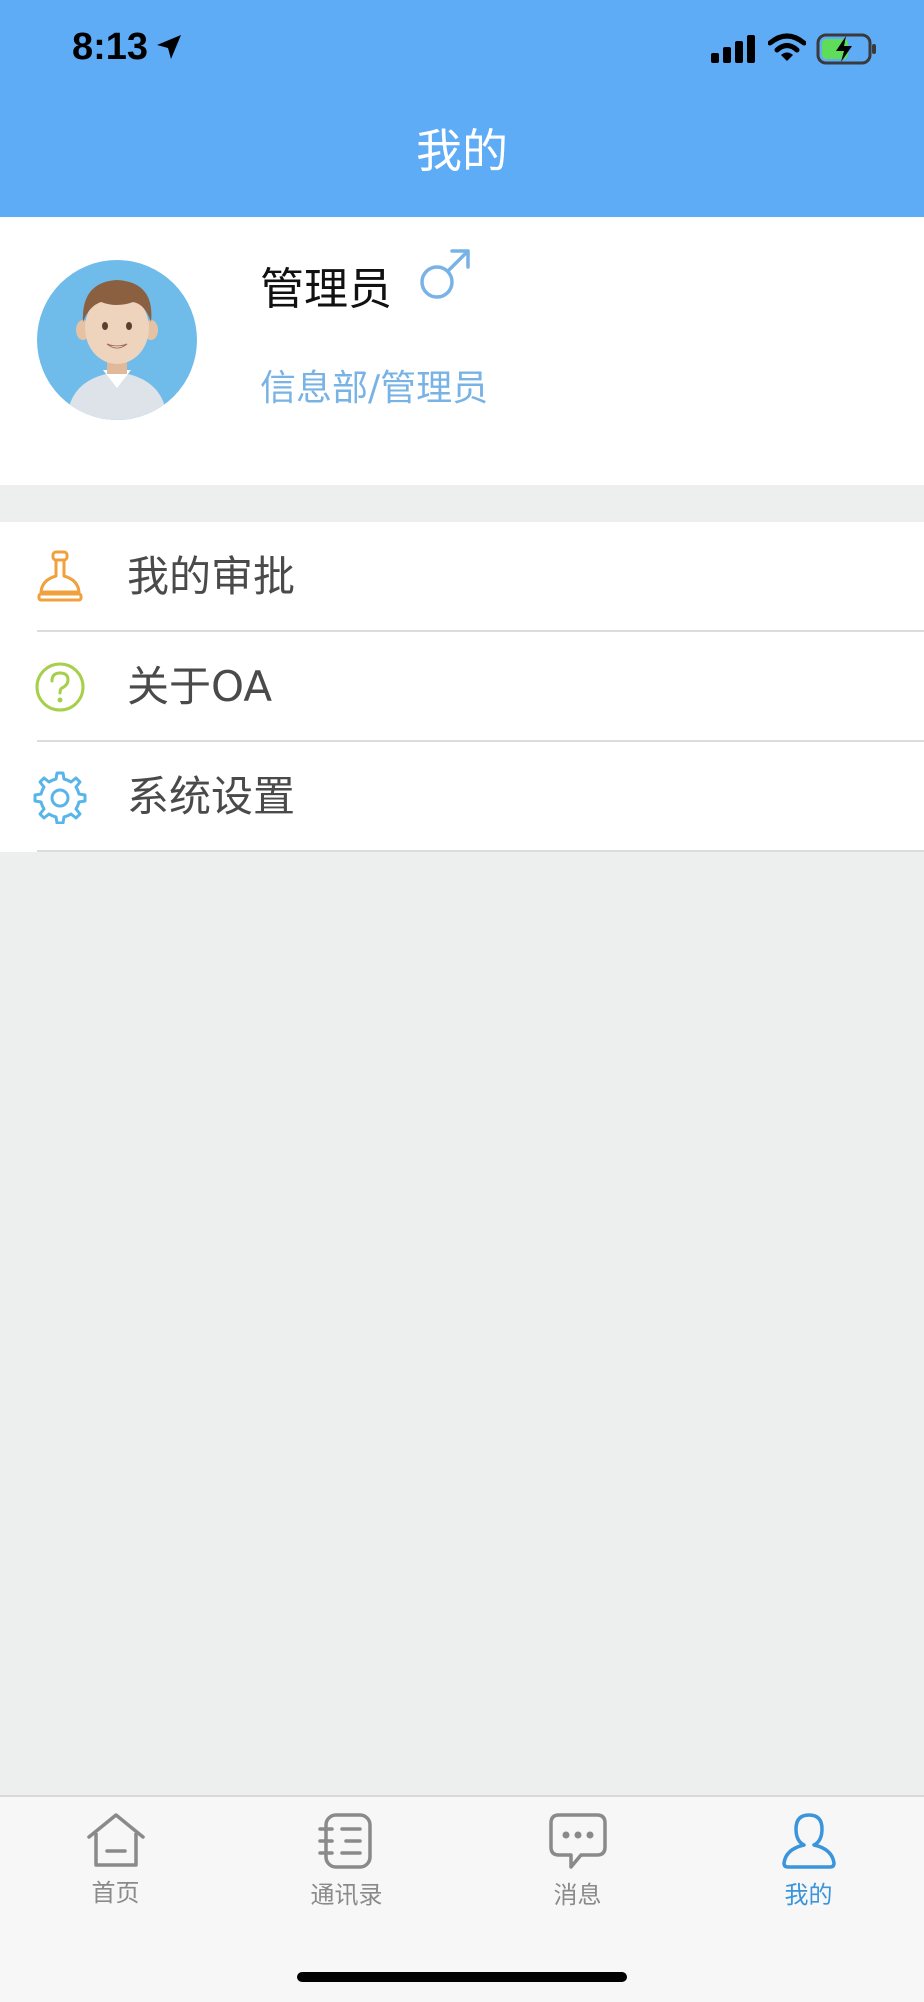 The image size is (924, 2002). I want to click on tab-contacts: 通讯录, so click(346, 1871).